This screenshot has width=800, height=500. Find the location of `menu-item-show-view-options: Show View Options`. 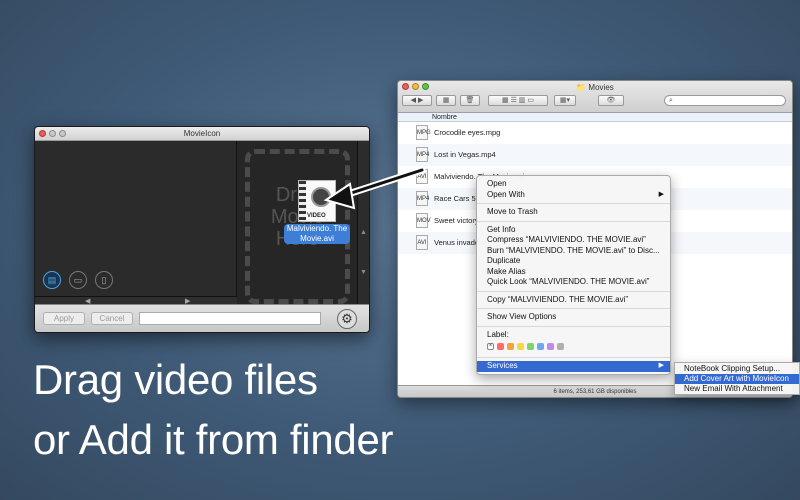

menu-item-show-view-options: Show View Options is located at coordinates (573, 317).